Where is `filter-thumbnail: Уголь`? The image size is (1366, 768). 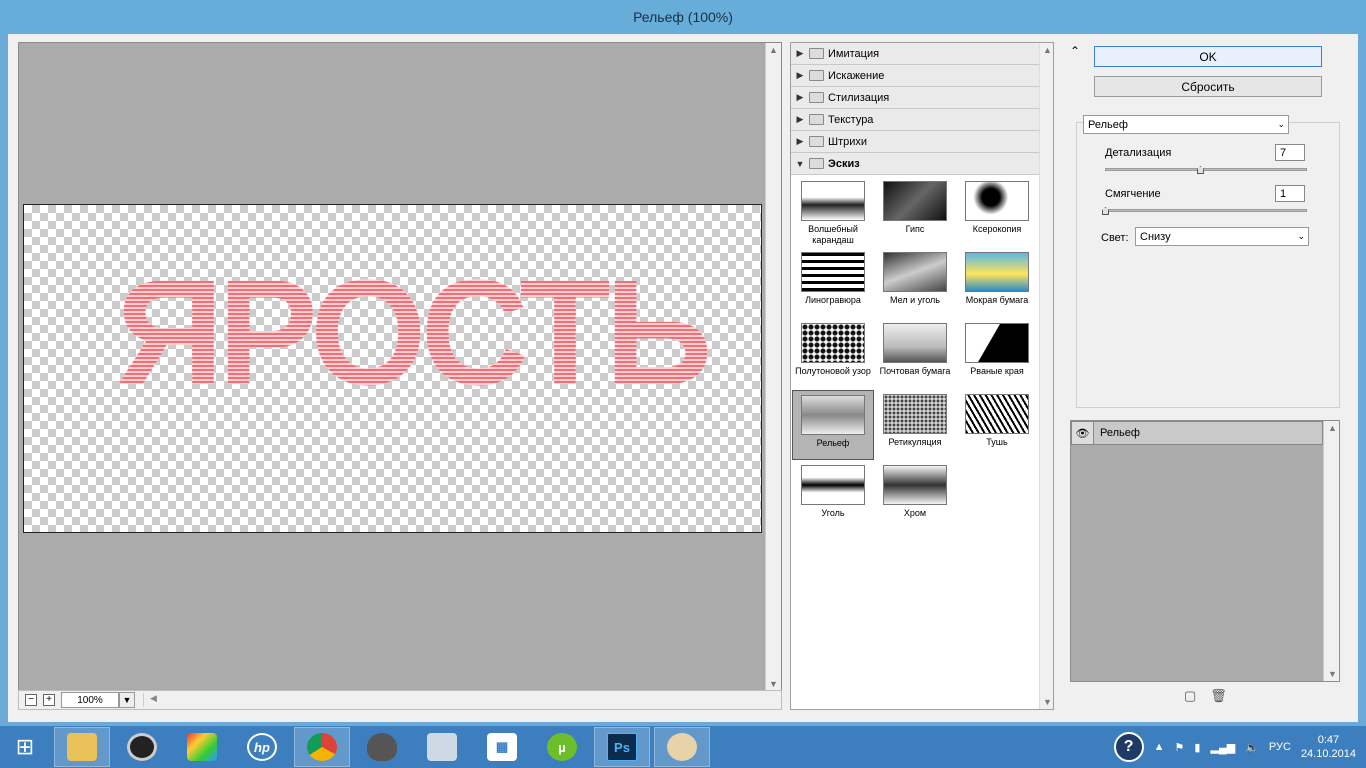
filter-thumbnail: Уголь is located at coordinates (833, 496).